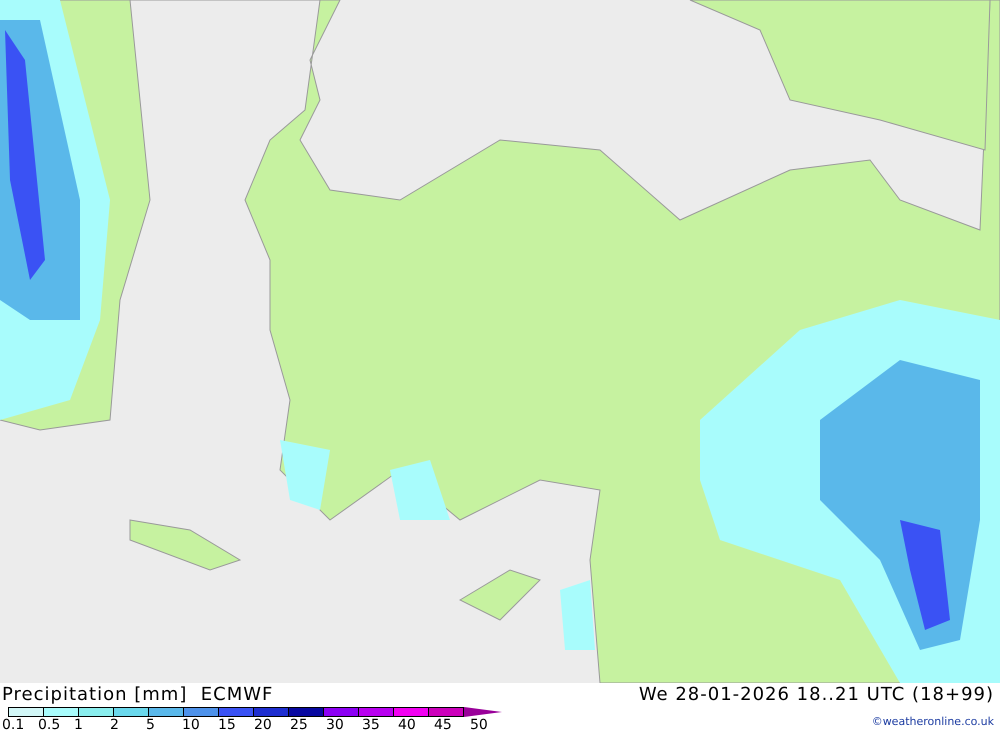 The width and height of the screenshot is (1000, 733). What do you see at coordinates (816, 695) in the screenshot?
I see `valid-time: We 28-01-2026 18..21 UTC (18+99)` at bounding box center [816, 695].